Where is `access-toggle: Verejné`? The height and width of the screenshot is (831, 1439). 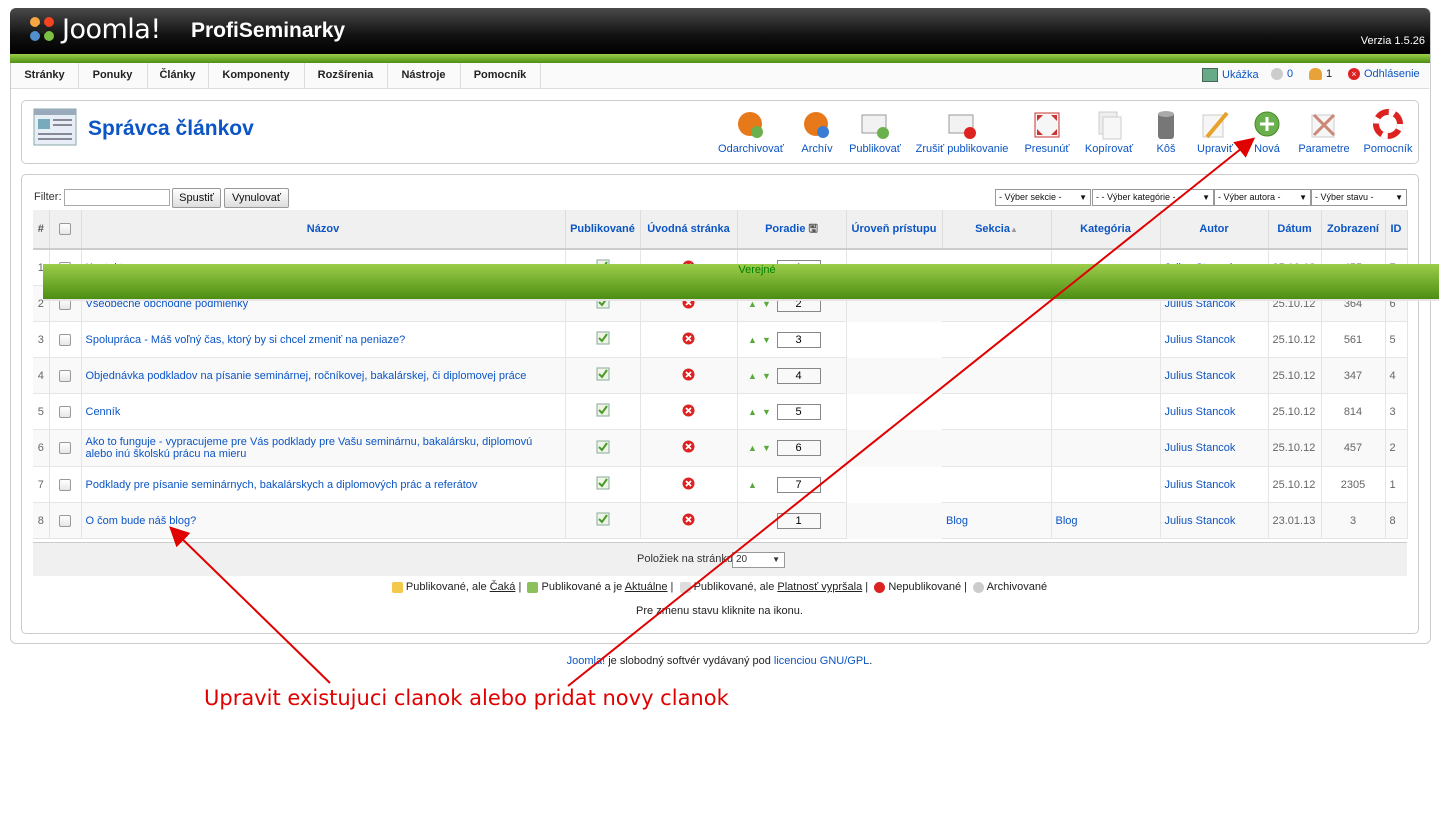
access-toggle: Verejné is located at coordinates (741, 282).